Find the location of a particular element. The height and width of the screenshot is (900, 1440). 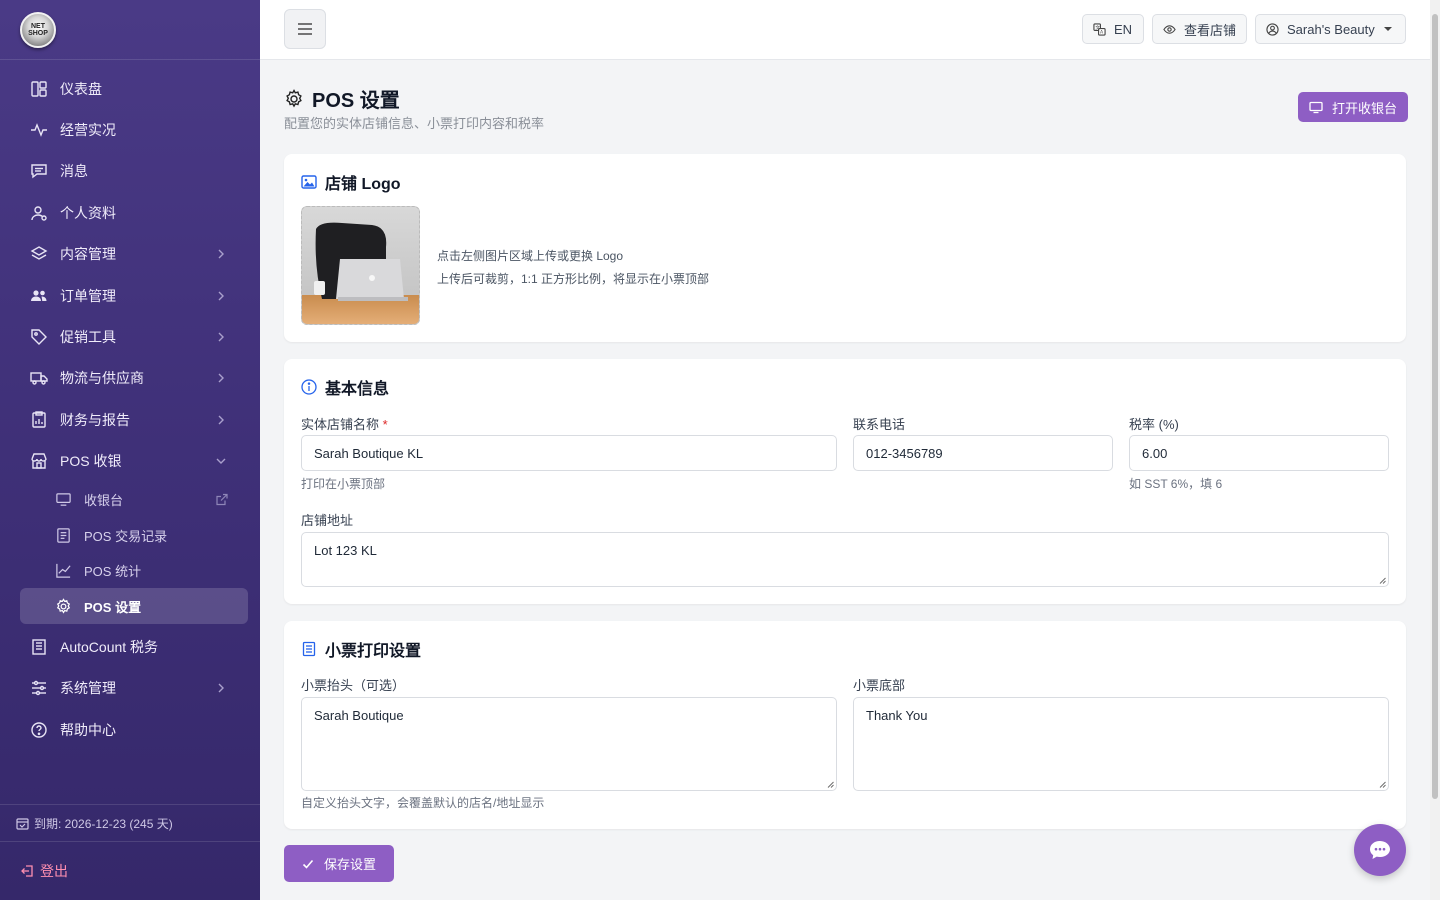

sidebar-item-label: AutoCount 税务 is located at coordinates (109, 647).